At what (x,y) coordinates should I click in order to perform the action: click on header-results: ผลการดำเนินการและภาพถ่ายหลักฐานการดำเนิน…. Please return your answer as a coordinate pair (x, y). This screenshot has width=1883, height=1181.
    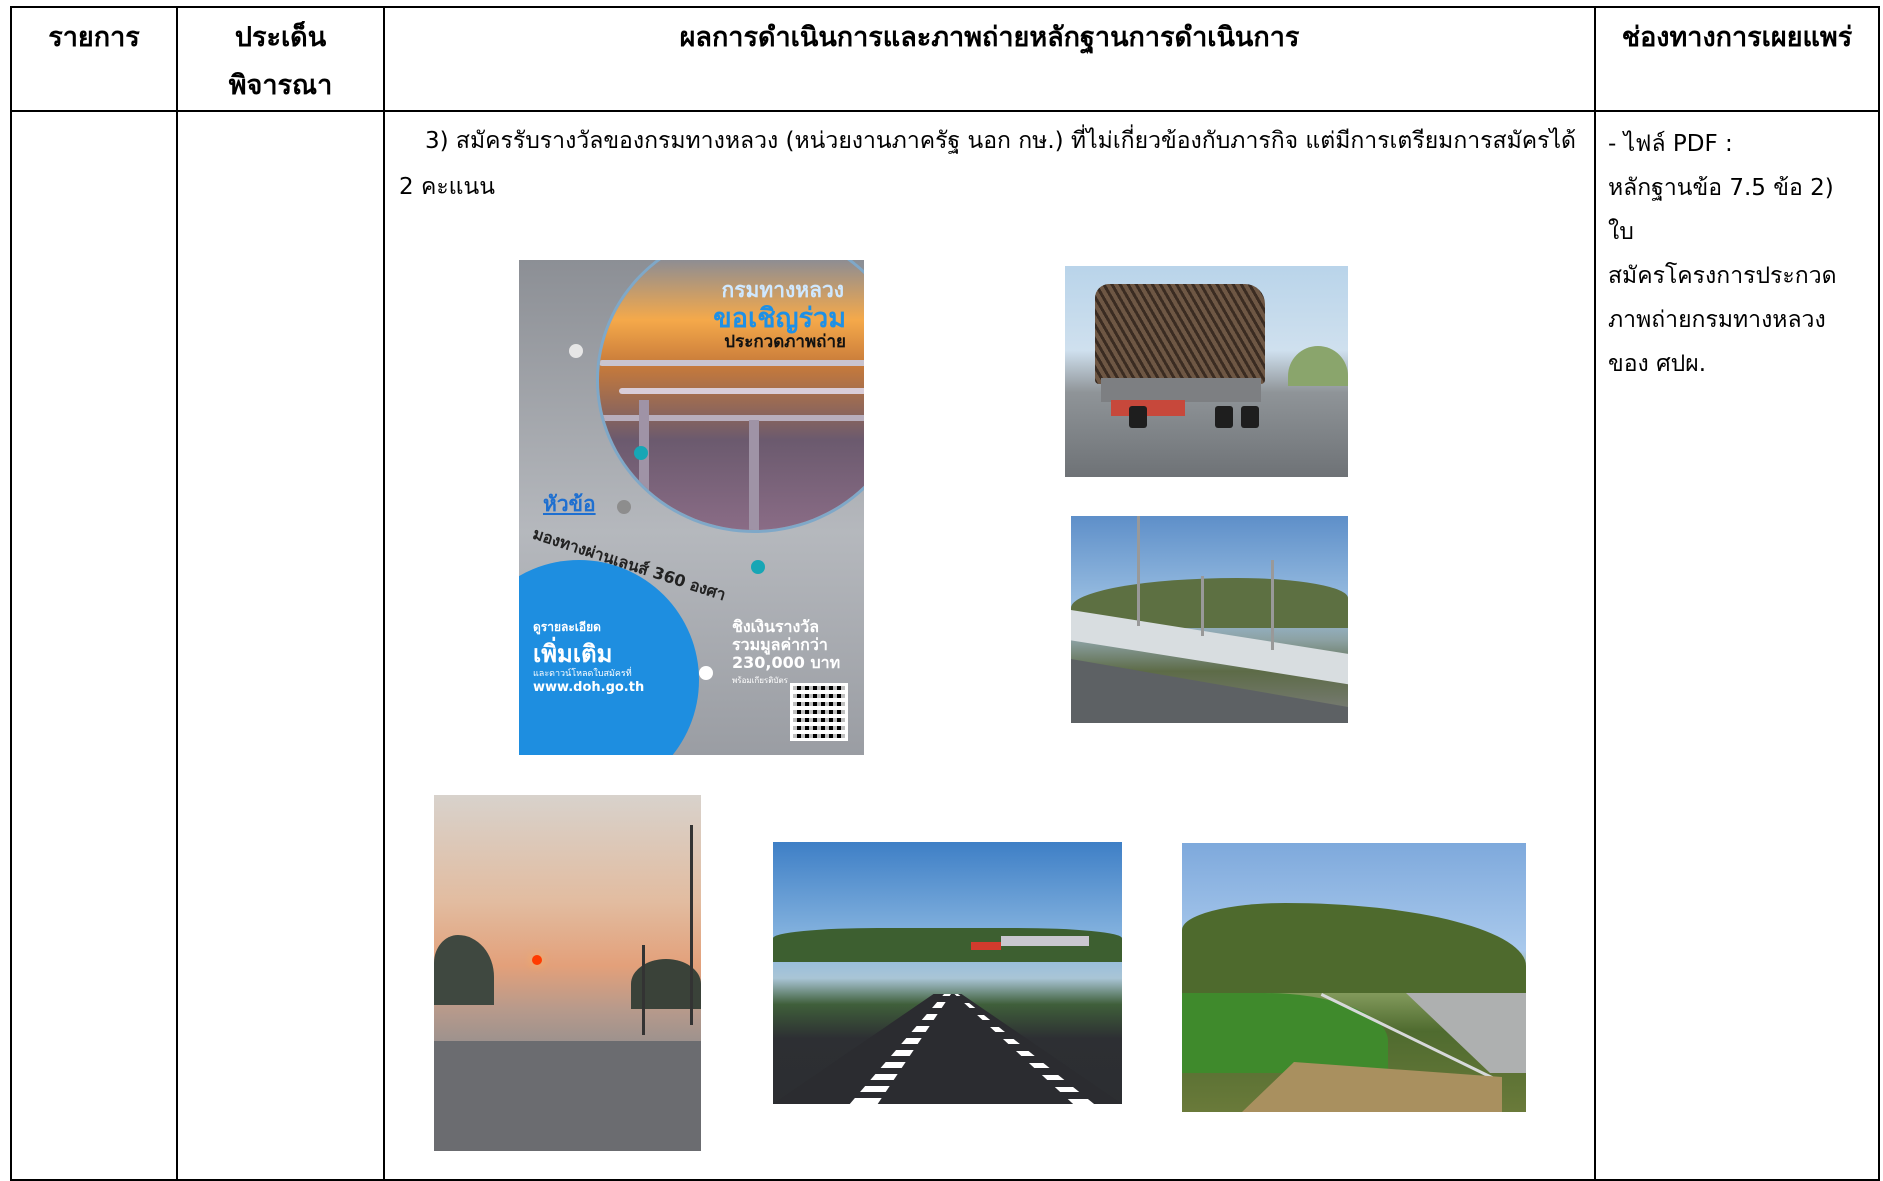
    Looking at the image, I should click on (989, 59).